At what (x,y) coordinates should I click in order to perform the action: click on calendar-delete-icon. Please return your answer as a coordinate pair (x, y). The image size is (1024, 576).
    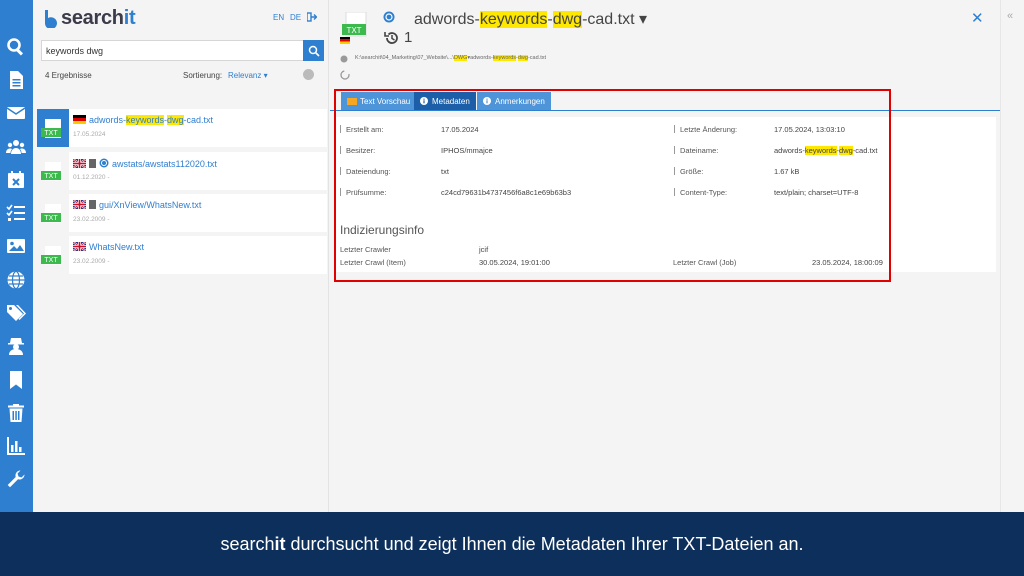
    Looking at the image, I should click on (16, 180).